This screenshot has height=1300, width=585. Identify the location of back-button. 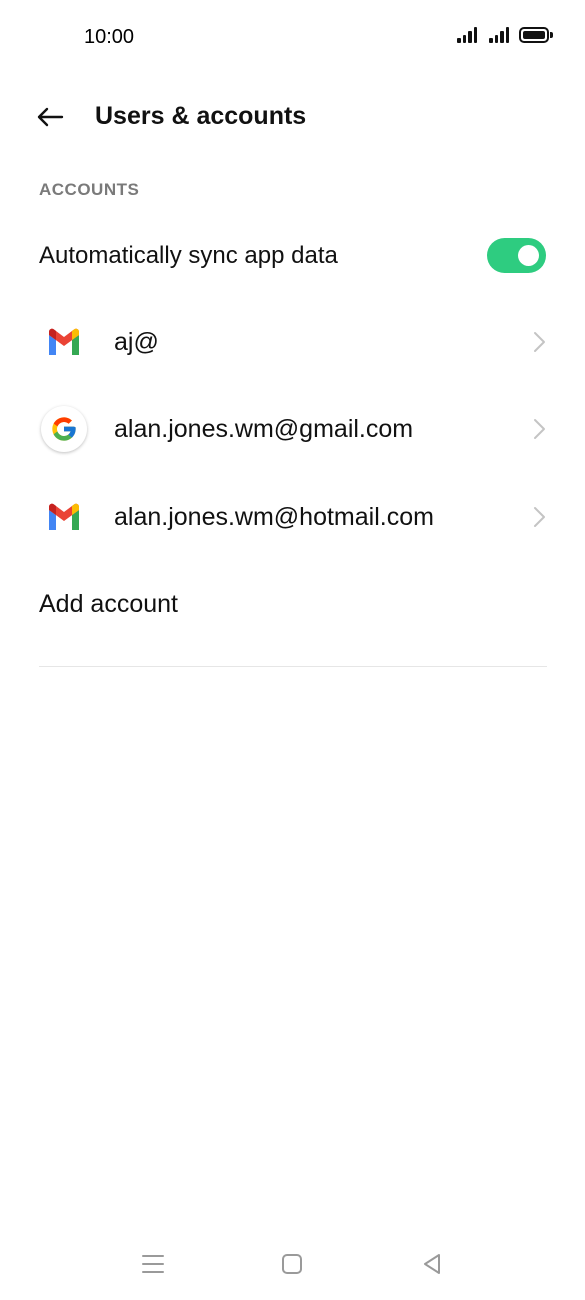
(50, 117).